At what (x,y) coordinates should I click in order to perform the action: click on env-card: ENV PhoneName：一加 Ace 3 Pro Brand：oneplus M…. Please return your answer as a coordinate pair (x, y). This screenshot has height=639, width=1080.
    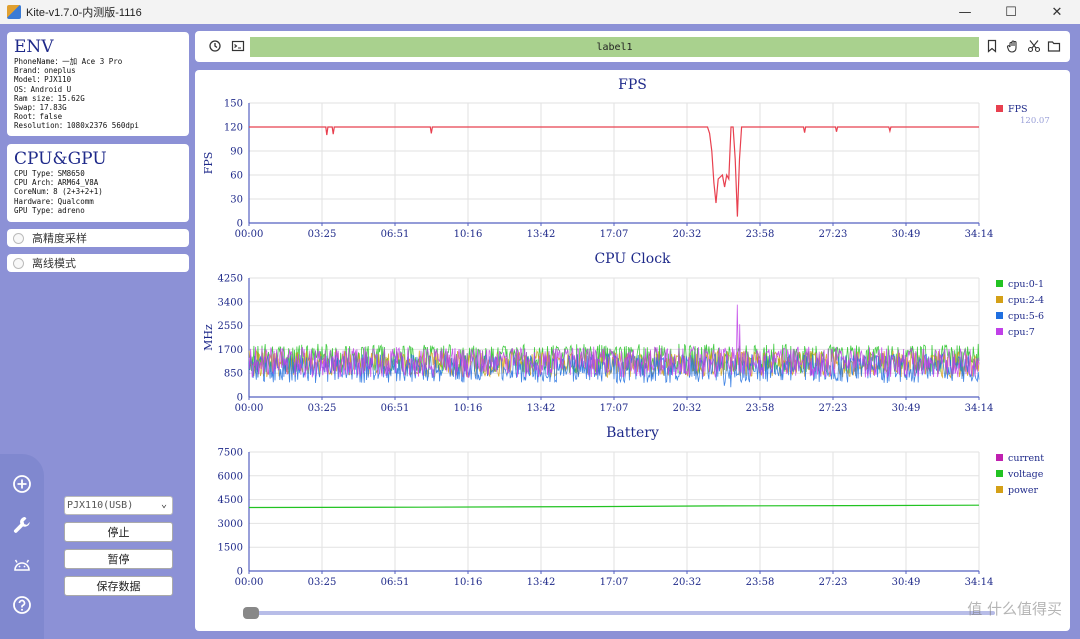
    Looking at the image, I should click on (98, 84).